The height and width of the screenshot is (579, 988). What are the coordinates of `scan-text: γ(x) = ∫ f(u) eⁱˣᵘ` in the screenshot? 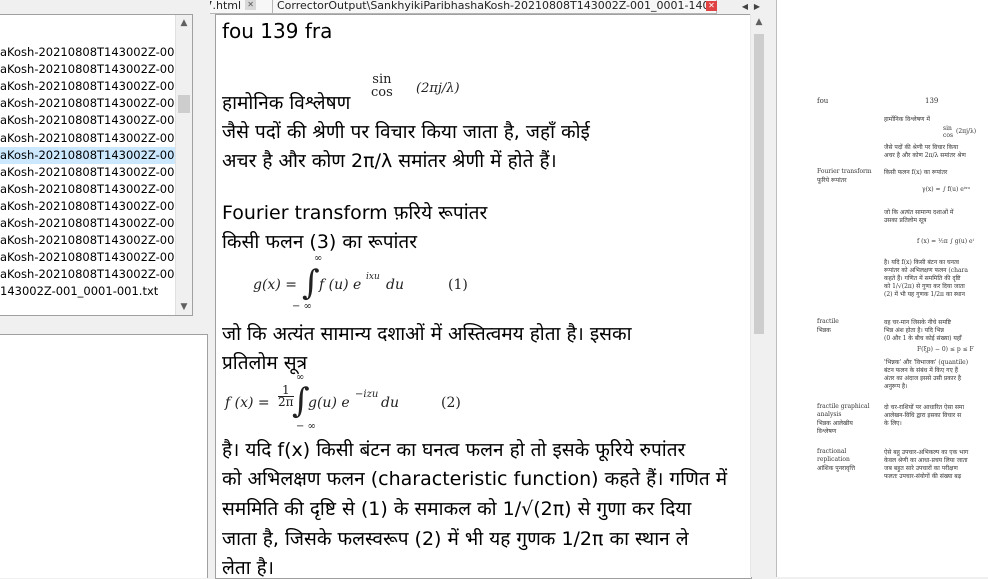 It's located at (946, 189).